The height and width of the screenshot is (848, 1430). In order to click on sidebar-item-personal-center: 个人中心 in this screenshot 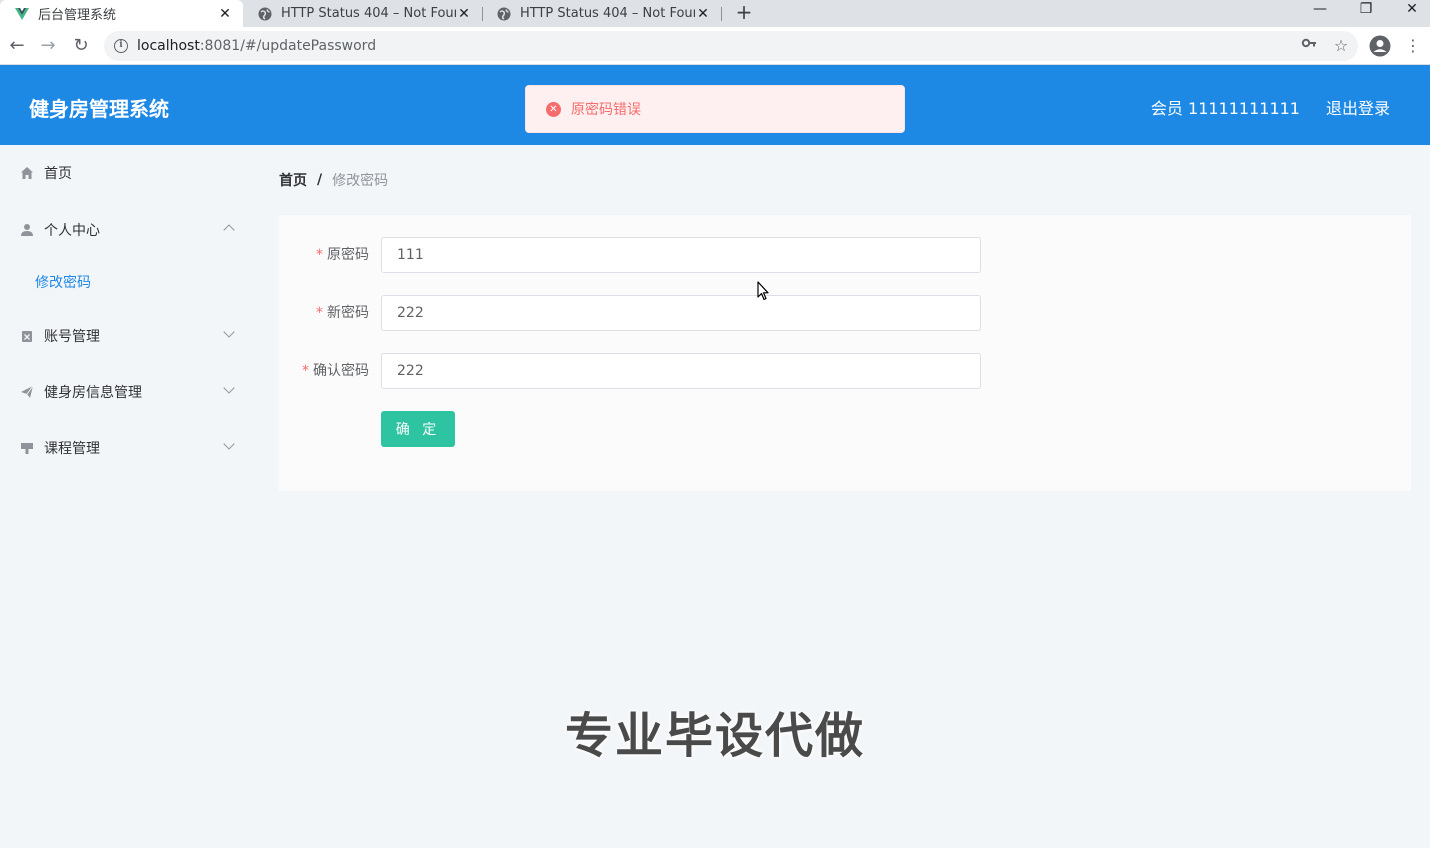, I will do `click(127, 230)`.